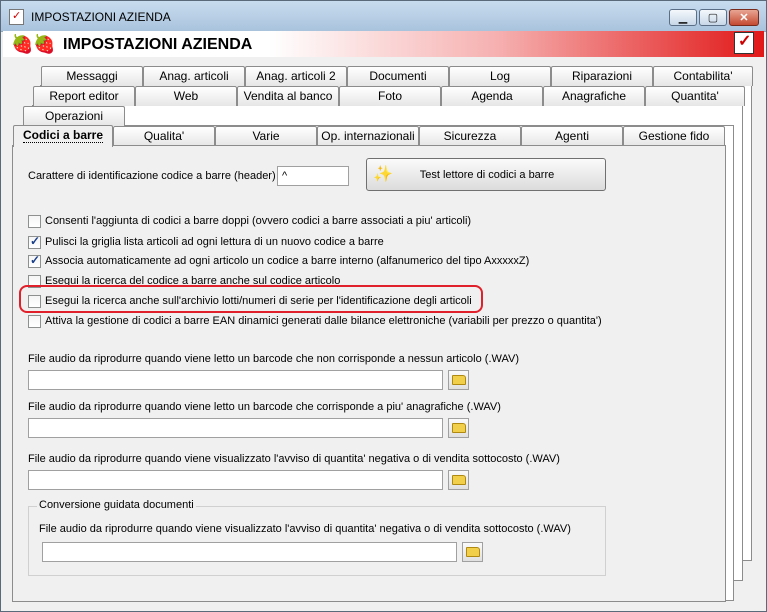 The height and width of the screenshot is (612, 767). Describe the element at coordinates (390, 96) in the screenshot. I see `tab-foto: Foto` at that location.